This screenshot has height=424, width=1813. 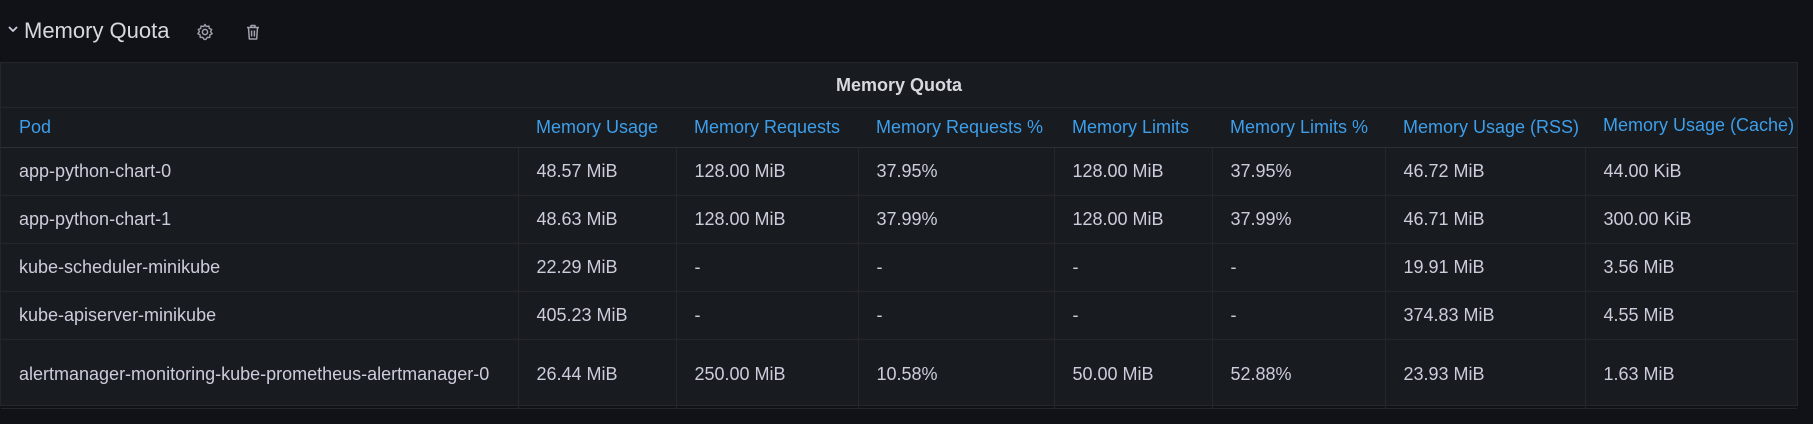 What do you see at coordinates (597, 127) in the screenshot?
I see `column-header-memory-usage: Memory Usage` at bounding box center [597, 127].